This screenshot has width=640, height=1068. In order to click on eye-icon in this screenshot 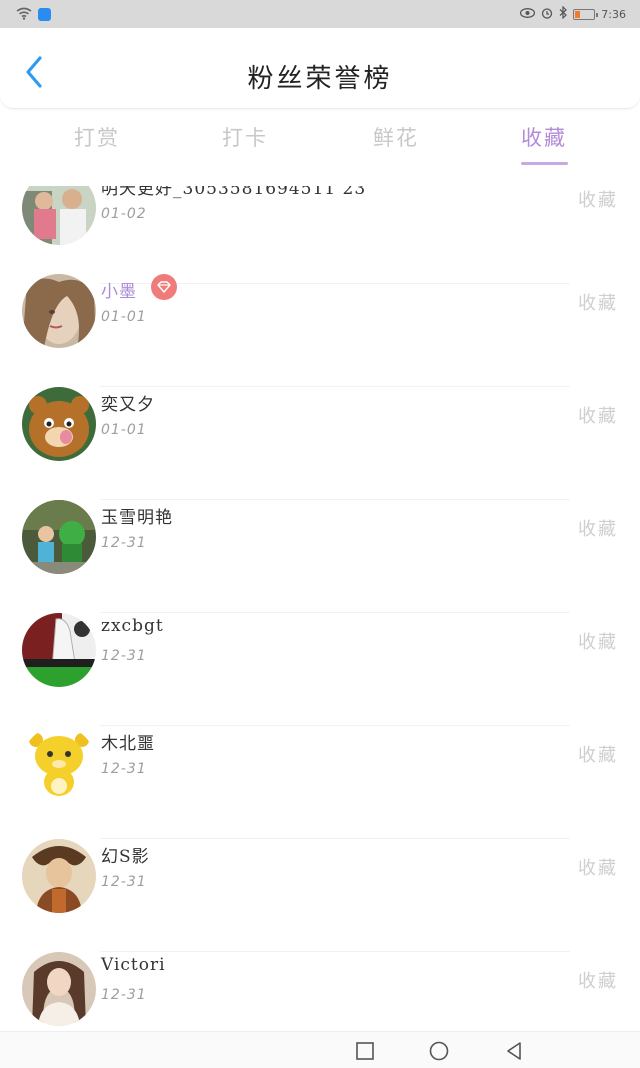, I will do `click(528, 14)`.